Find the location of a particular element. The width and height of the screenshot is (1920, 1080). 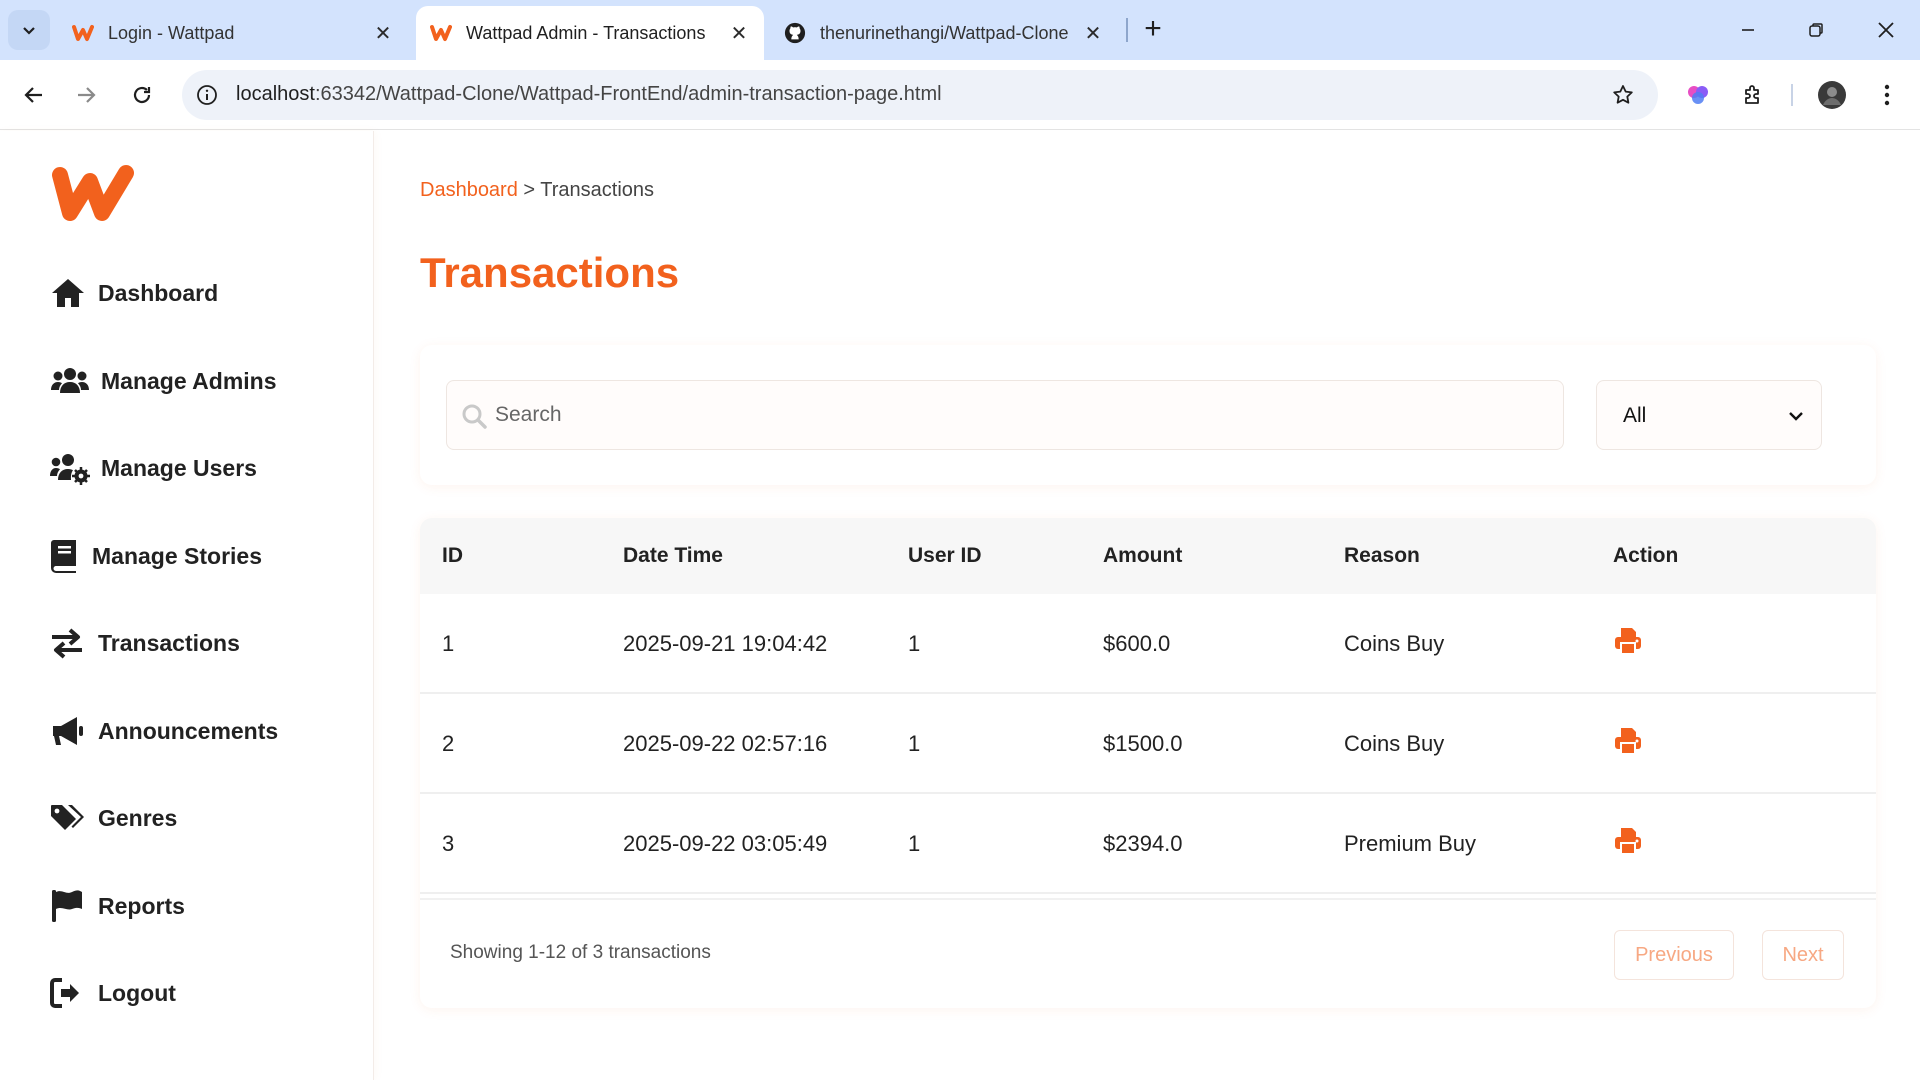

minimize-button is located at coordinates (1748, 30).